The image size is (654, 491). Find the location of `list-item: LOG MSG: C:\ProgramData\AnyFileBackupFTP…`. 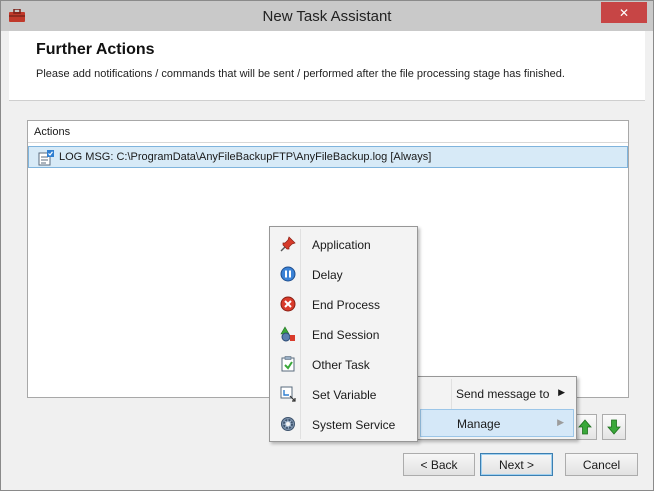

list-item: LOG MSG: C:\ProgramData\AnyFileBackupFTP… is located at coordinates (328, 157).